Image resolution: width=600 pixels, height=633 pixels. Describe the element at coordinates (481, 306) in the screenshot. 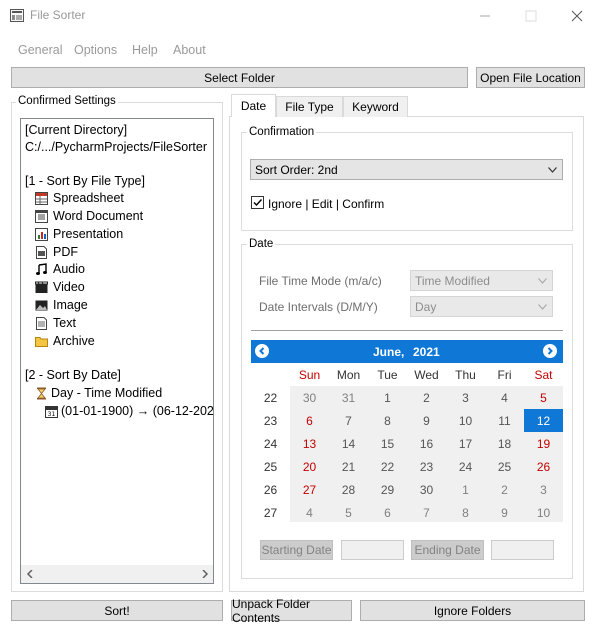

I see `date-intervals-dropdown: Day` at that location.